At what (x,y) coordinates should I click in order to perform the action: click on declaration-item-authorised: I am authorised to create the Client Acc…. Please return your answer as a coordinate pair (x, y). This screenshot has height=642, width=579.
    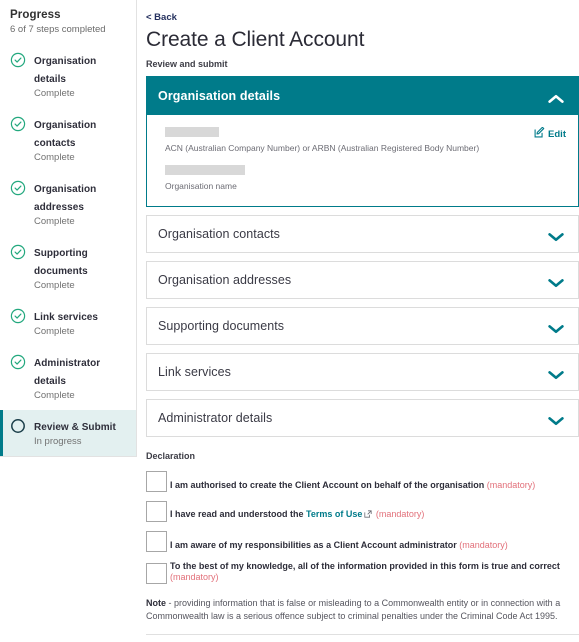
    Looking at the image, I should click on (362, 481).